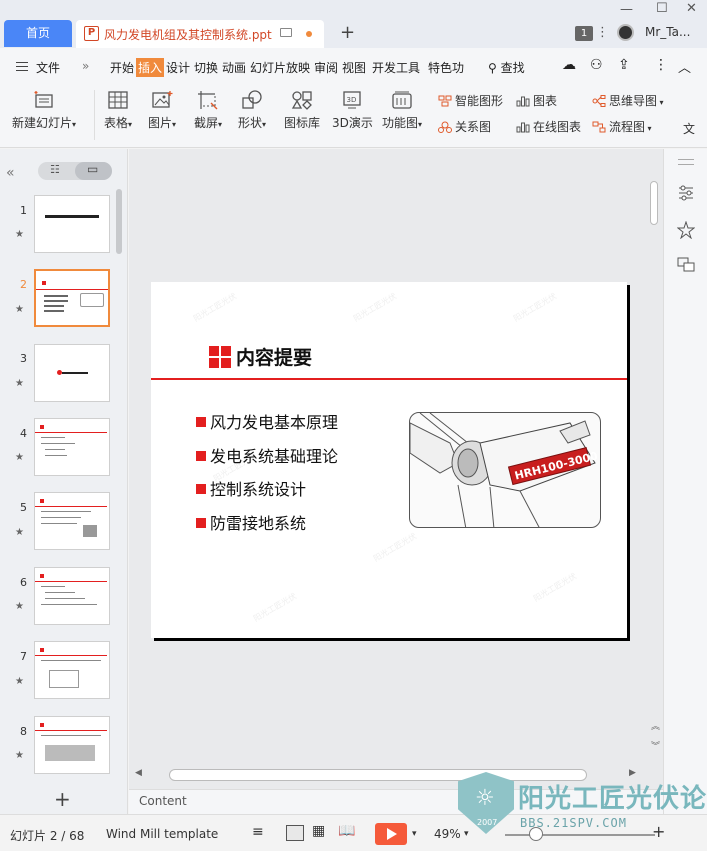 This screenshot has height=851, width=707. What do you see at coordinates (138, 773) in the screenshot?
I see `scroll-left-icon: ◀` at bounding box center [138, 773].